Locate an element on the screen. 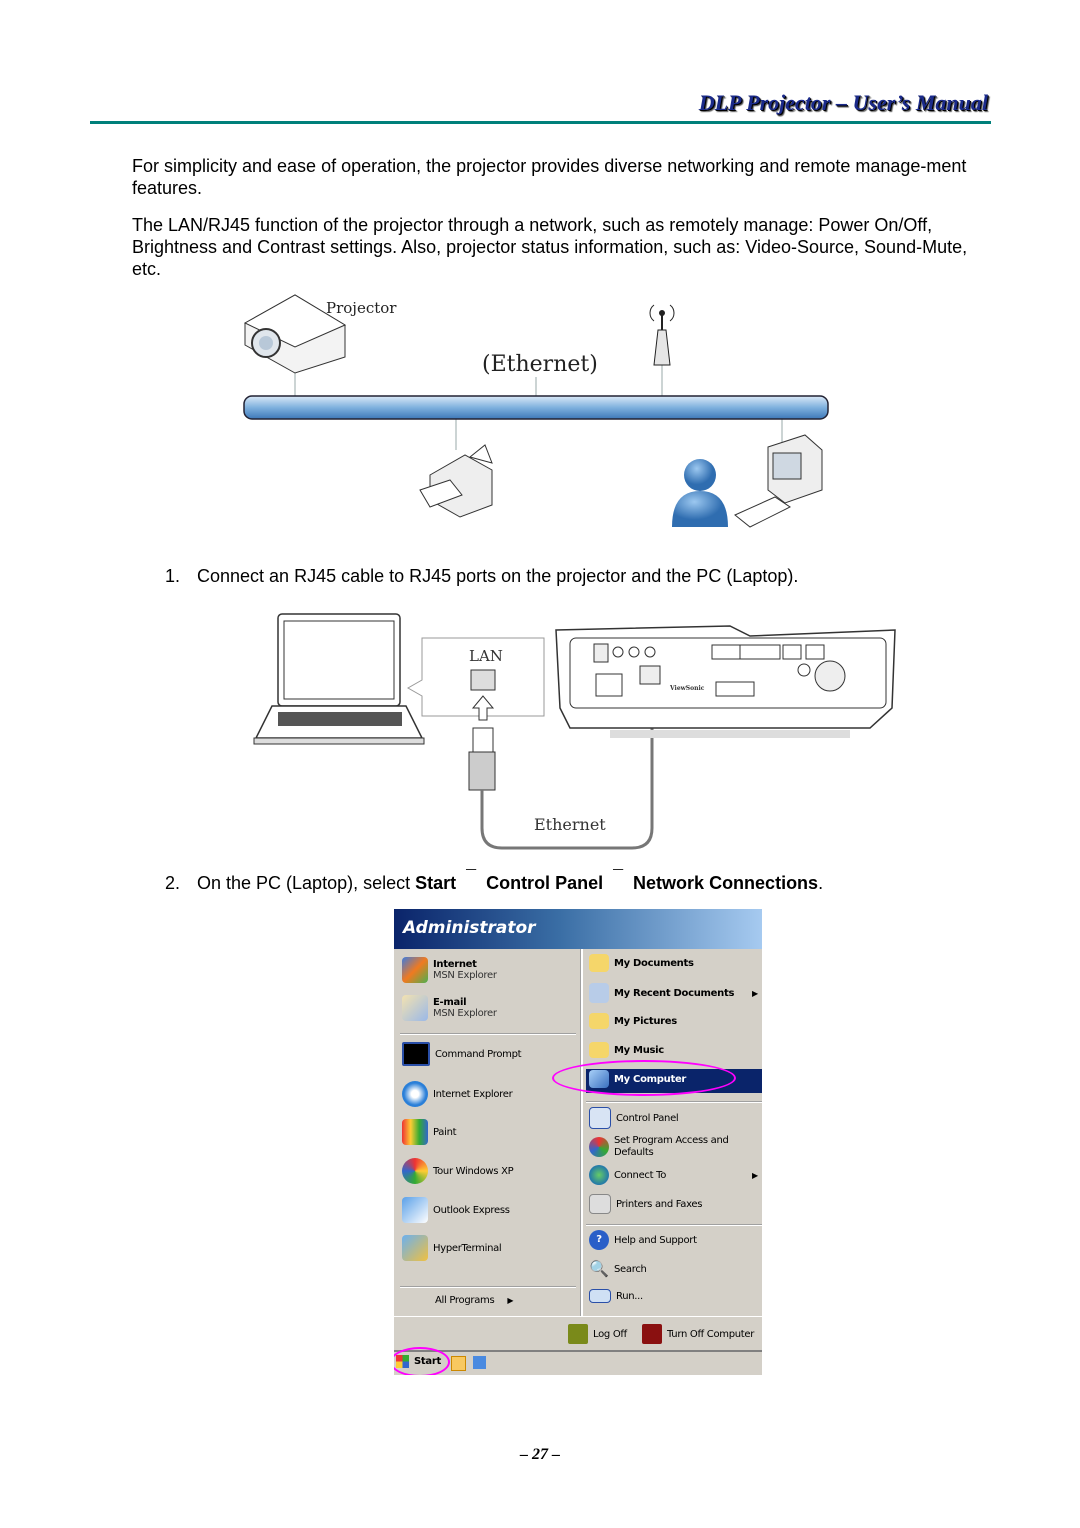  menu-item-help-and-support: ? Help and Support is located at coordinates (643, 1240).